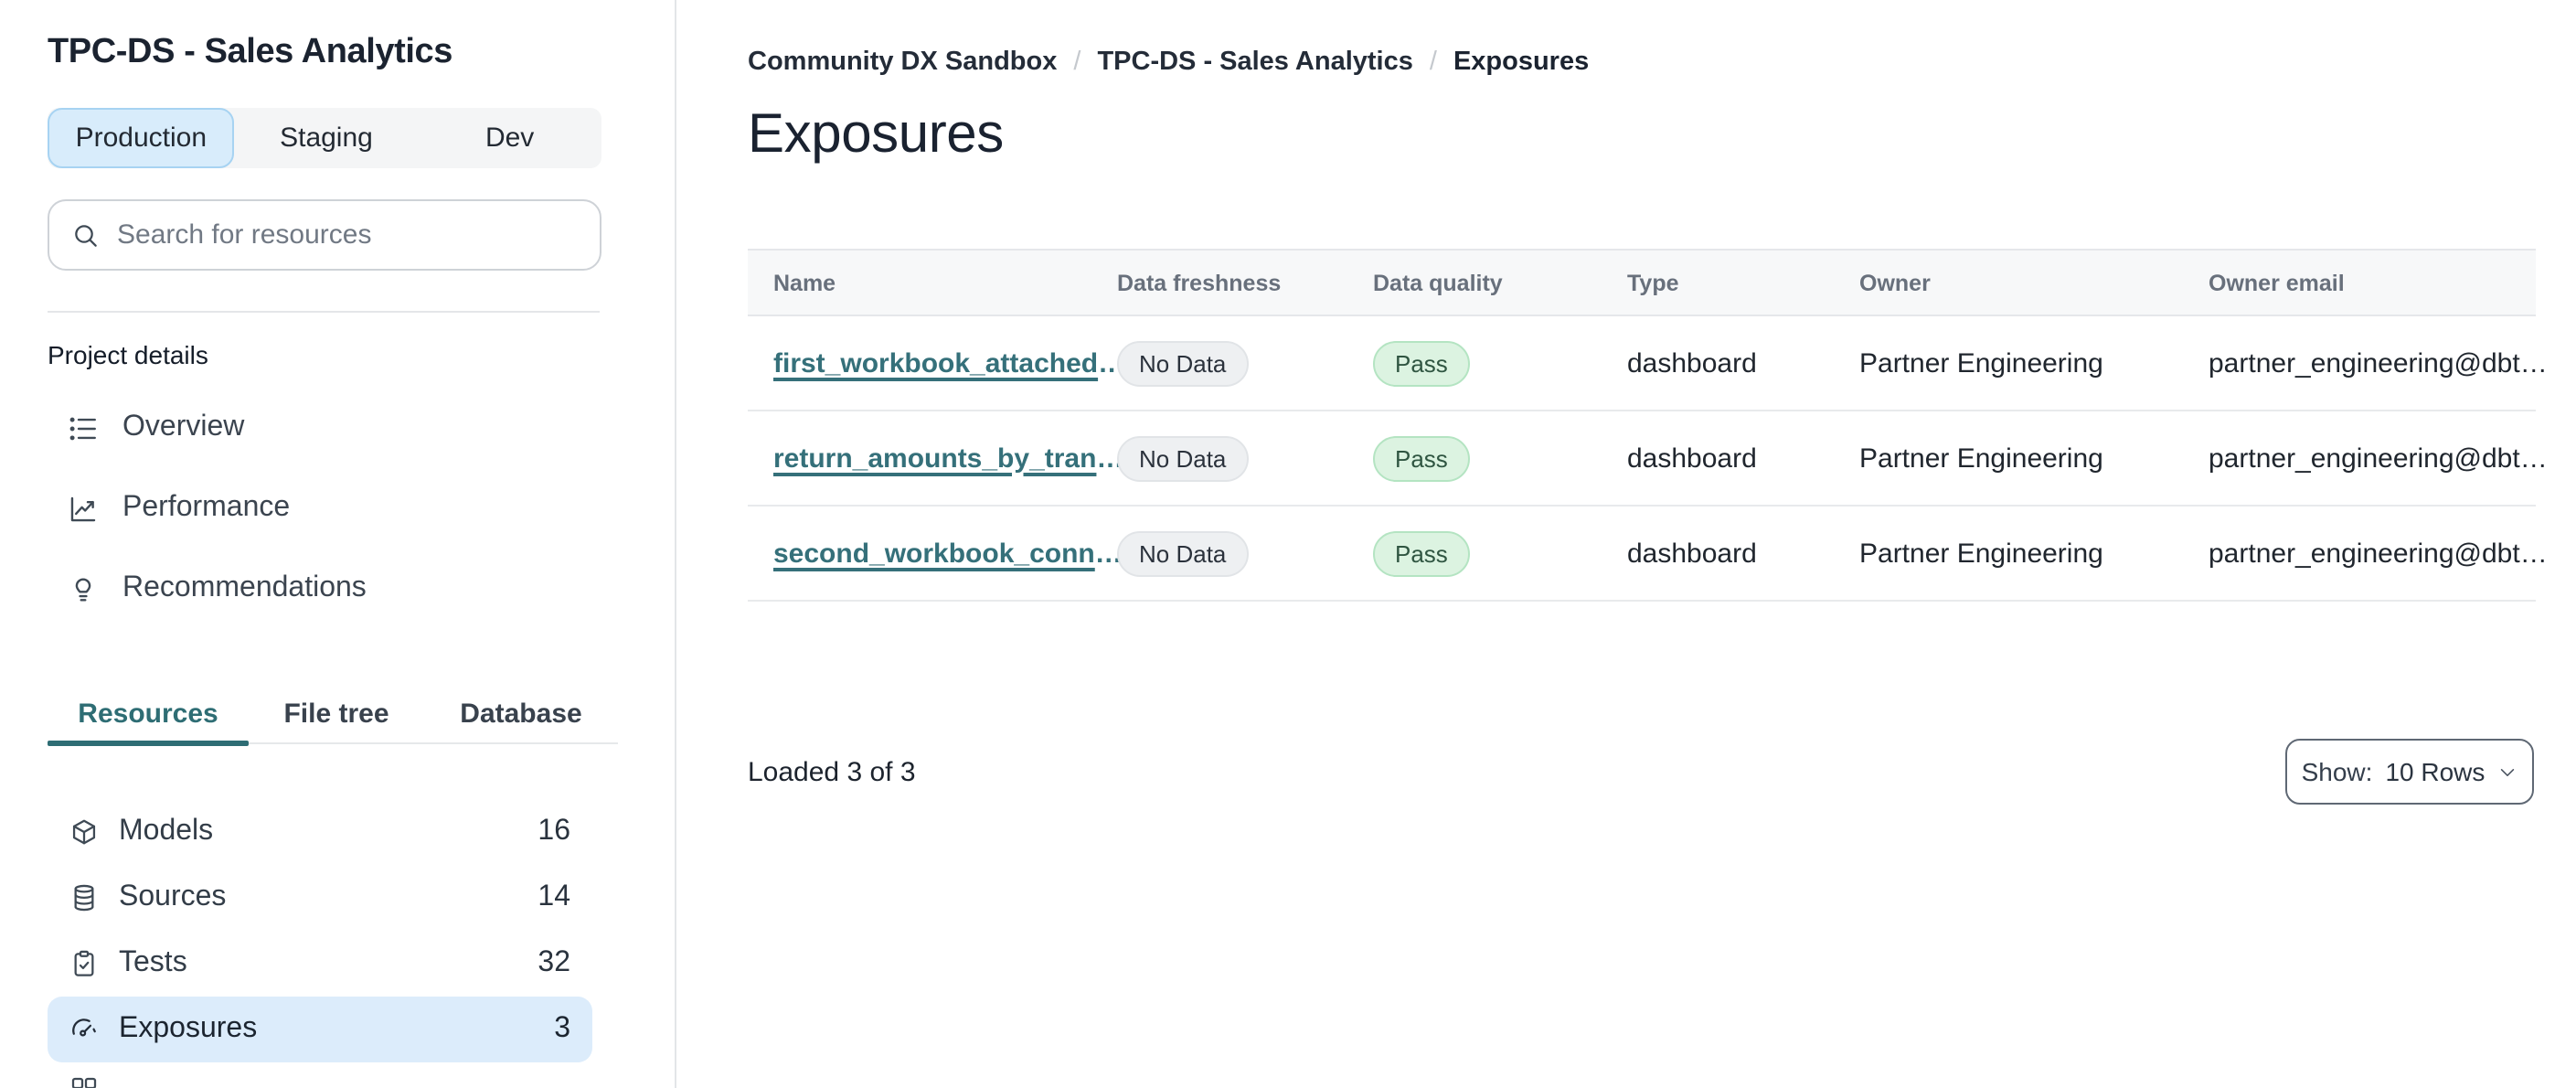 The image size is (2576, 1088). What do you see at coordinates (510, 138) in the screenshot?
I see `env-tab-dev: Dev` at bounding box center [510, 138].